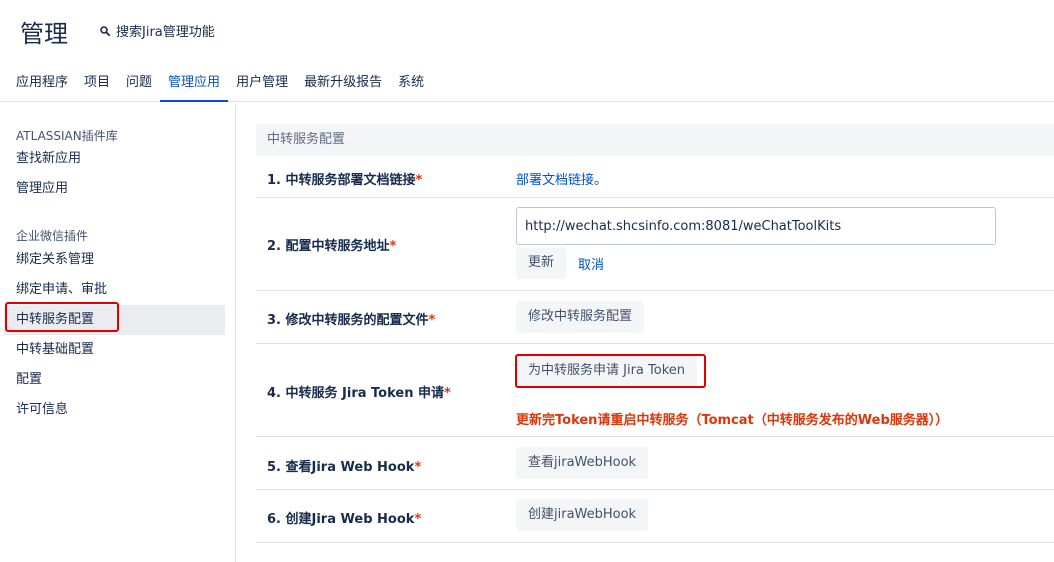  I want to click on config-row-view-webhook: 5. 查看Jira Web Hook* 查看jiraWebHook, so click(655, 463).